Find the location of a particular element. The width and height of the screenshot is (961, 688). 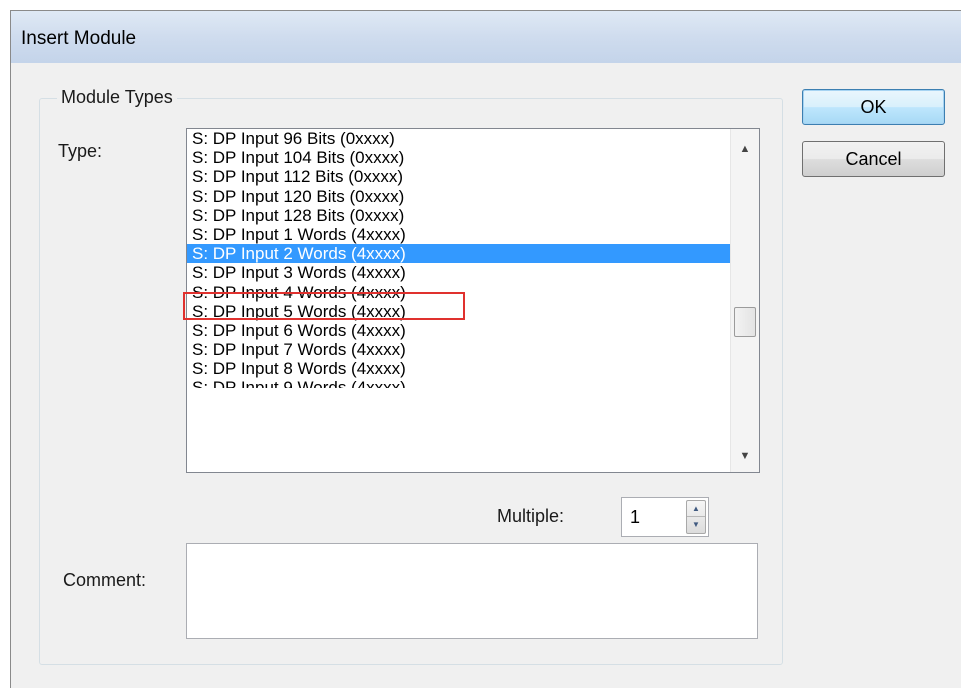

type-list-item: S: DP Input 6 Words (4xxxx) is located at coordinates (458, 330).